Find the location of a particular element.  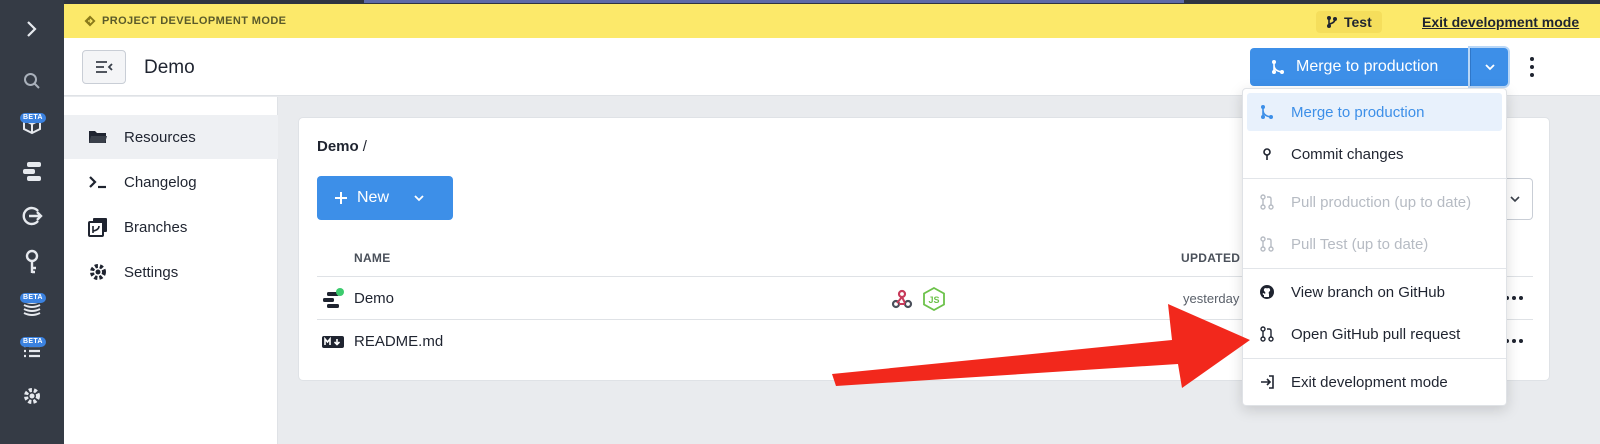

row-name: Demo is located at coordinates (374, 298).